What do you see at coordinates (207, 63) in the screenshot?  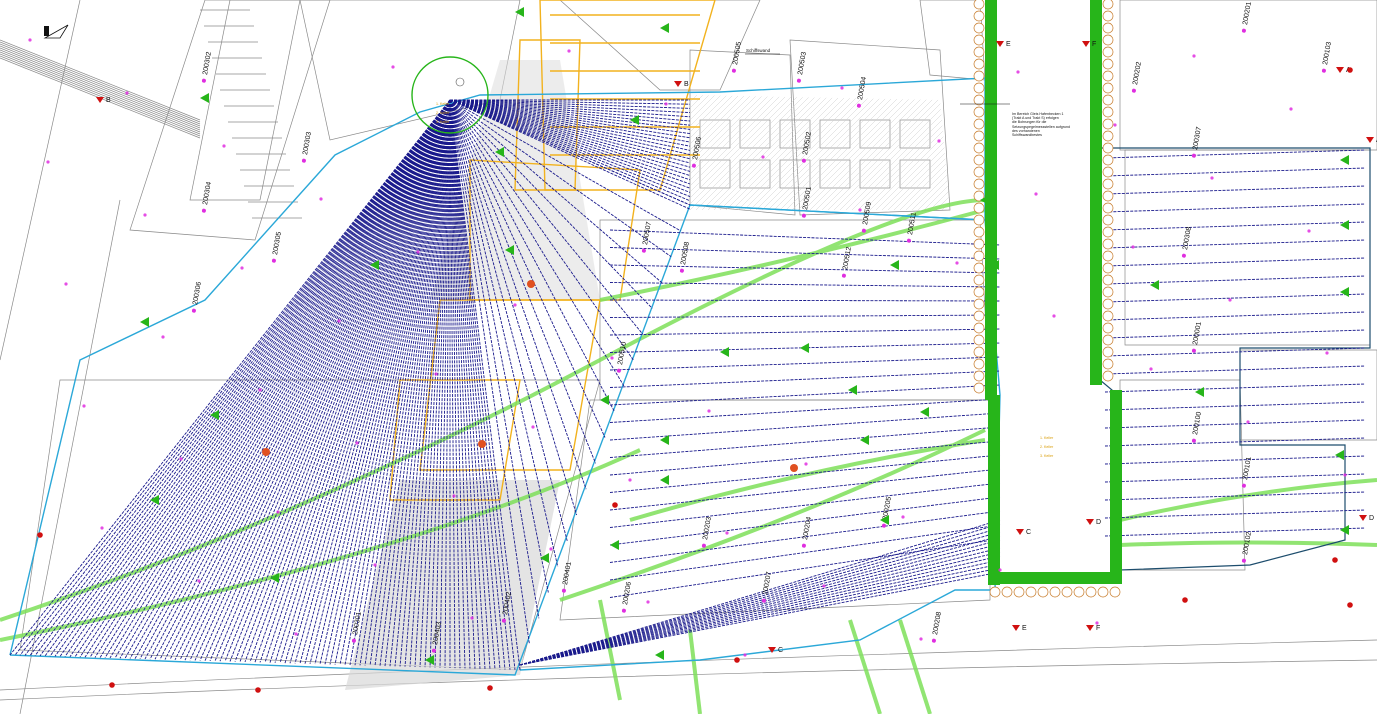 I see `svg-text: 200302` at bounding box center [207, 63].